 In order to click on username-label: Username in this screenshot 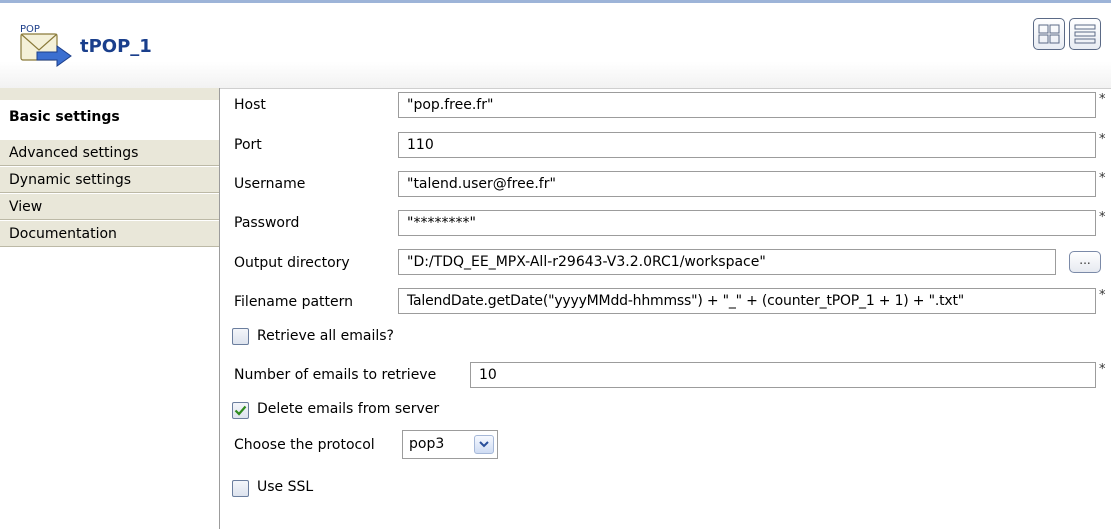, I will do `click(270, 184)`.